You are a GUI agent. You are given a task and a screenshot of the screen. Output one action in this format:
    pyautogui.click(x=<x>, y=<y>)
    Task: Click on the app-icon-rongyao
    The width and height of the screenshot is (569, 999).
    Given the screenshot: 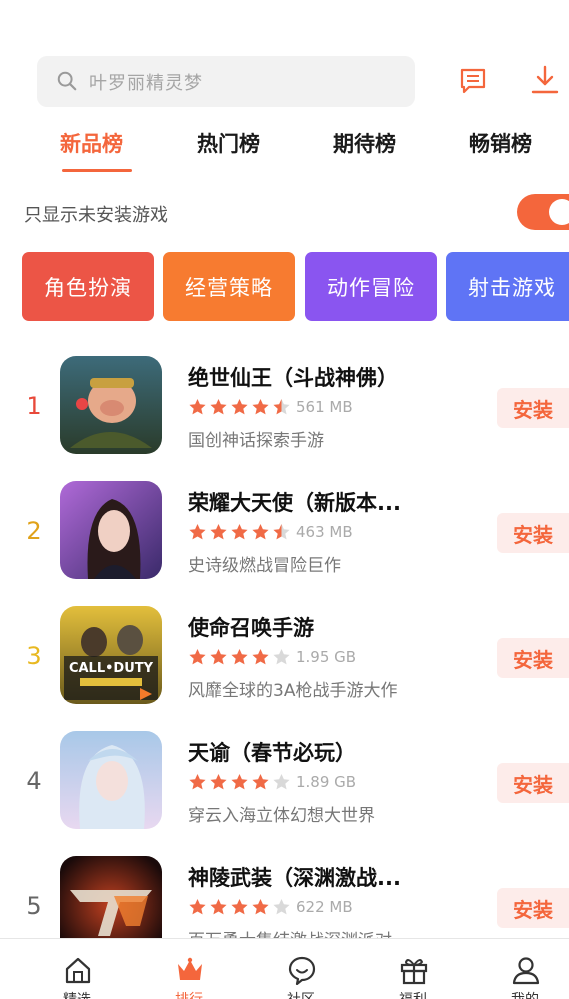 What is the action you would take?
    pyautogui.click(x=111, y=530)
    